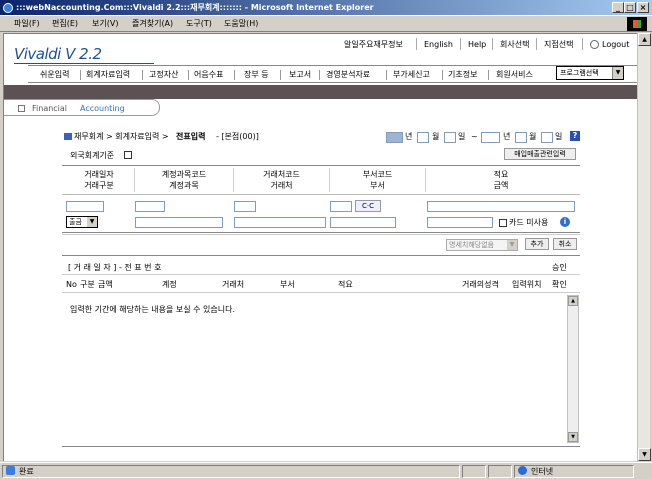  I want to click on type-select: 출금 ▼, so click(82, 222).